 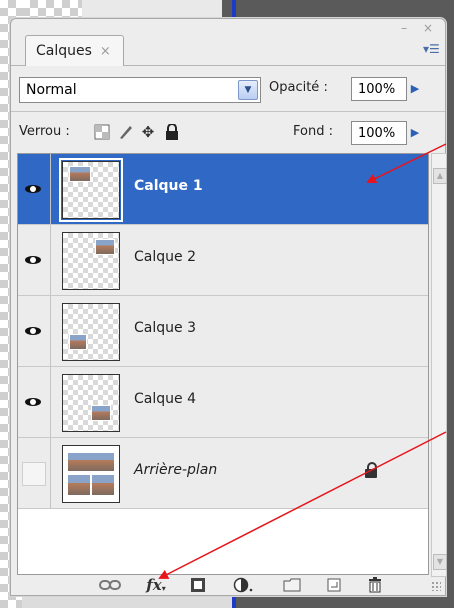 What do you see at coordinates (406, 163) in the screenshot?
I see `annotation-arrow-selected-layer` at bounding box center [406, 163].